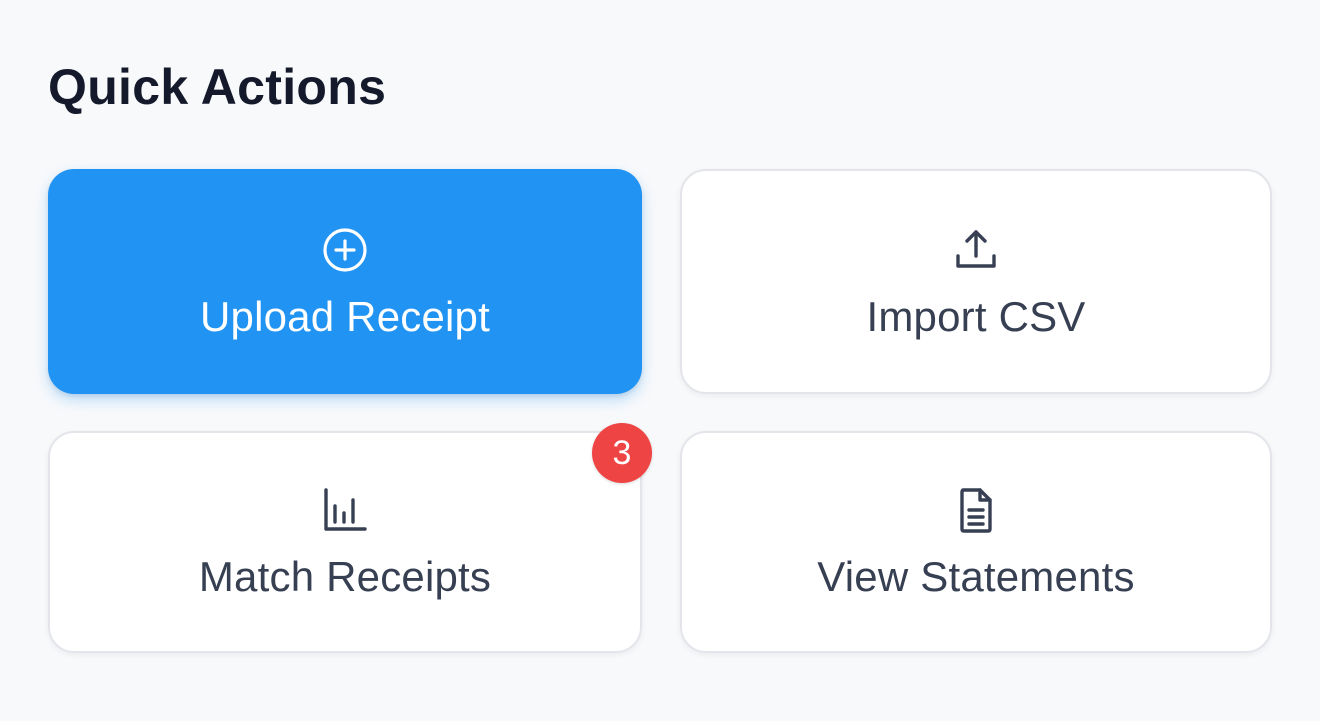  I want to click on view-statements-label: View Statements, so click(976, 576).